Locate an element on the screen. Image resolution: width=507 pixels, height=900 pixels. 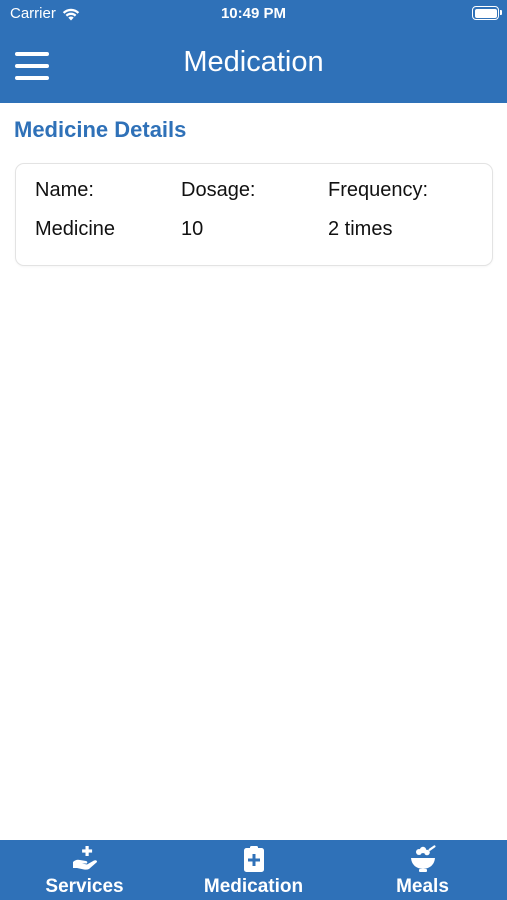
status-time: 10:49 PM is located at coordinates (253, 13).